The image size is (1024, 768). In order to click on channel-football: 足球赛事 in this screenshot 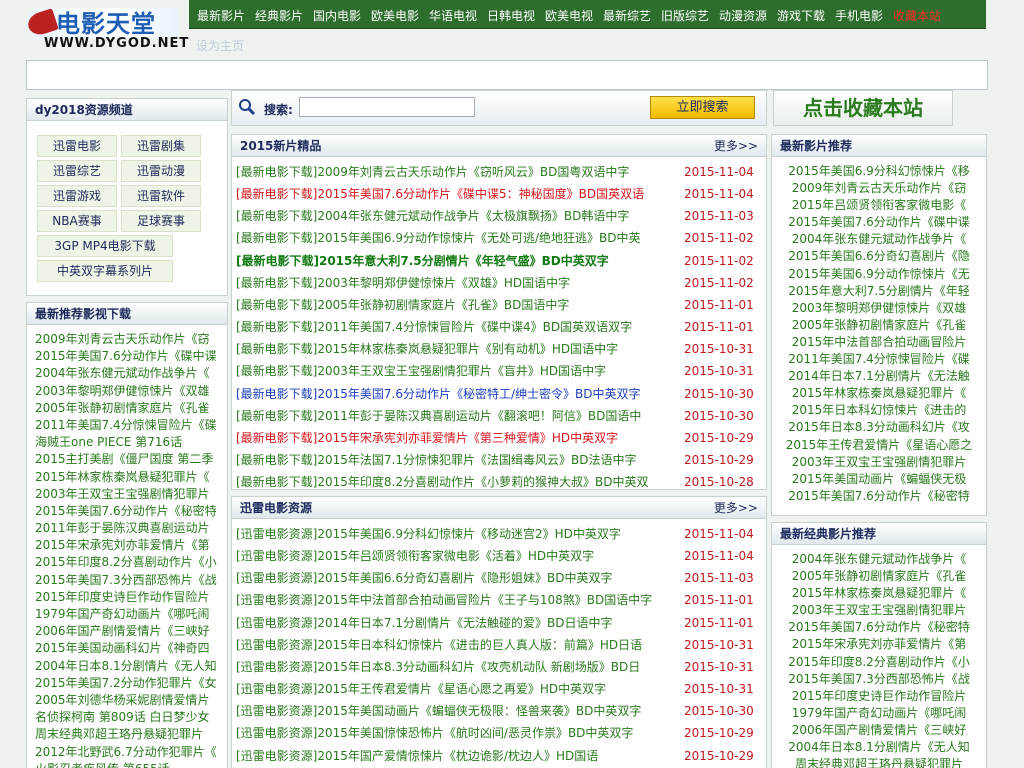, I will do `click(161, 221)`.